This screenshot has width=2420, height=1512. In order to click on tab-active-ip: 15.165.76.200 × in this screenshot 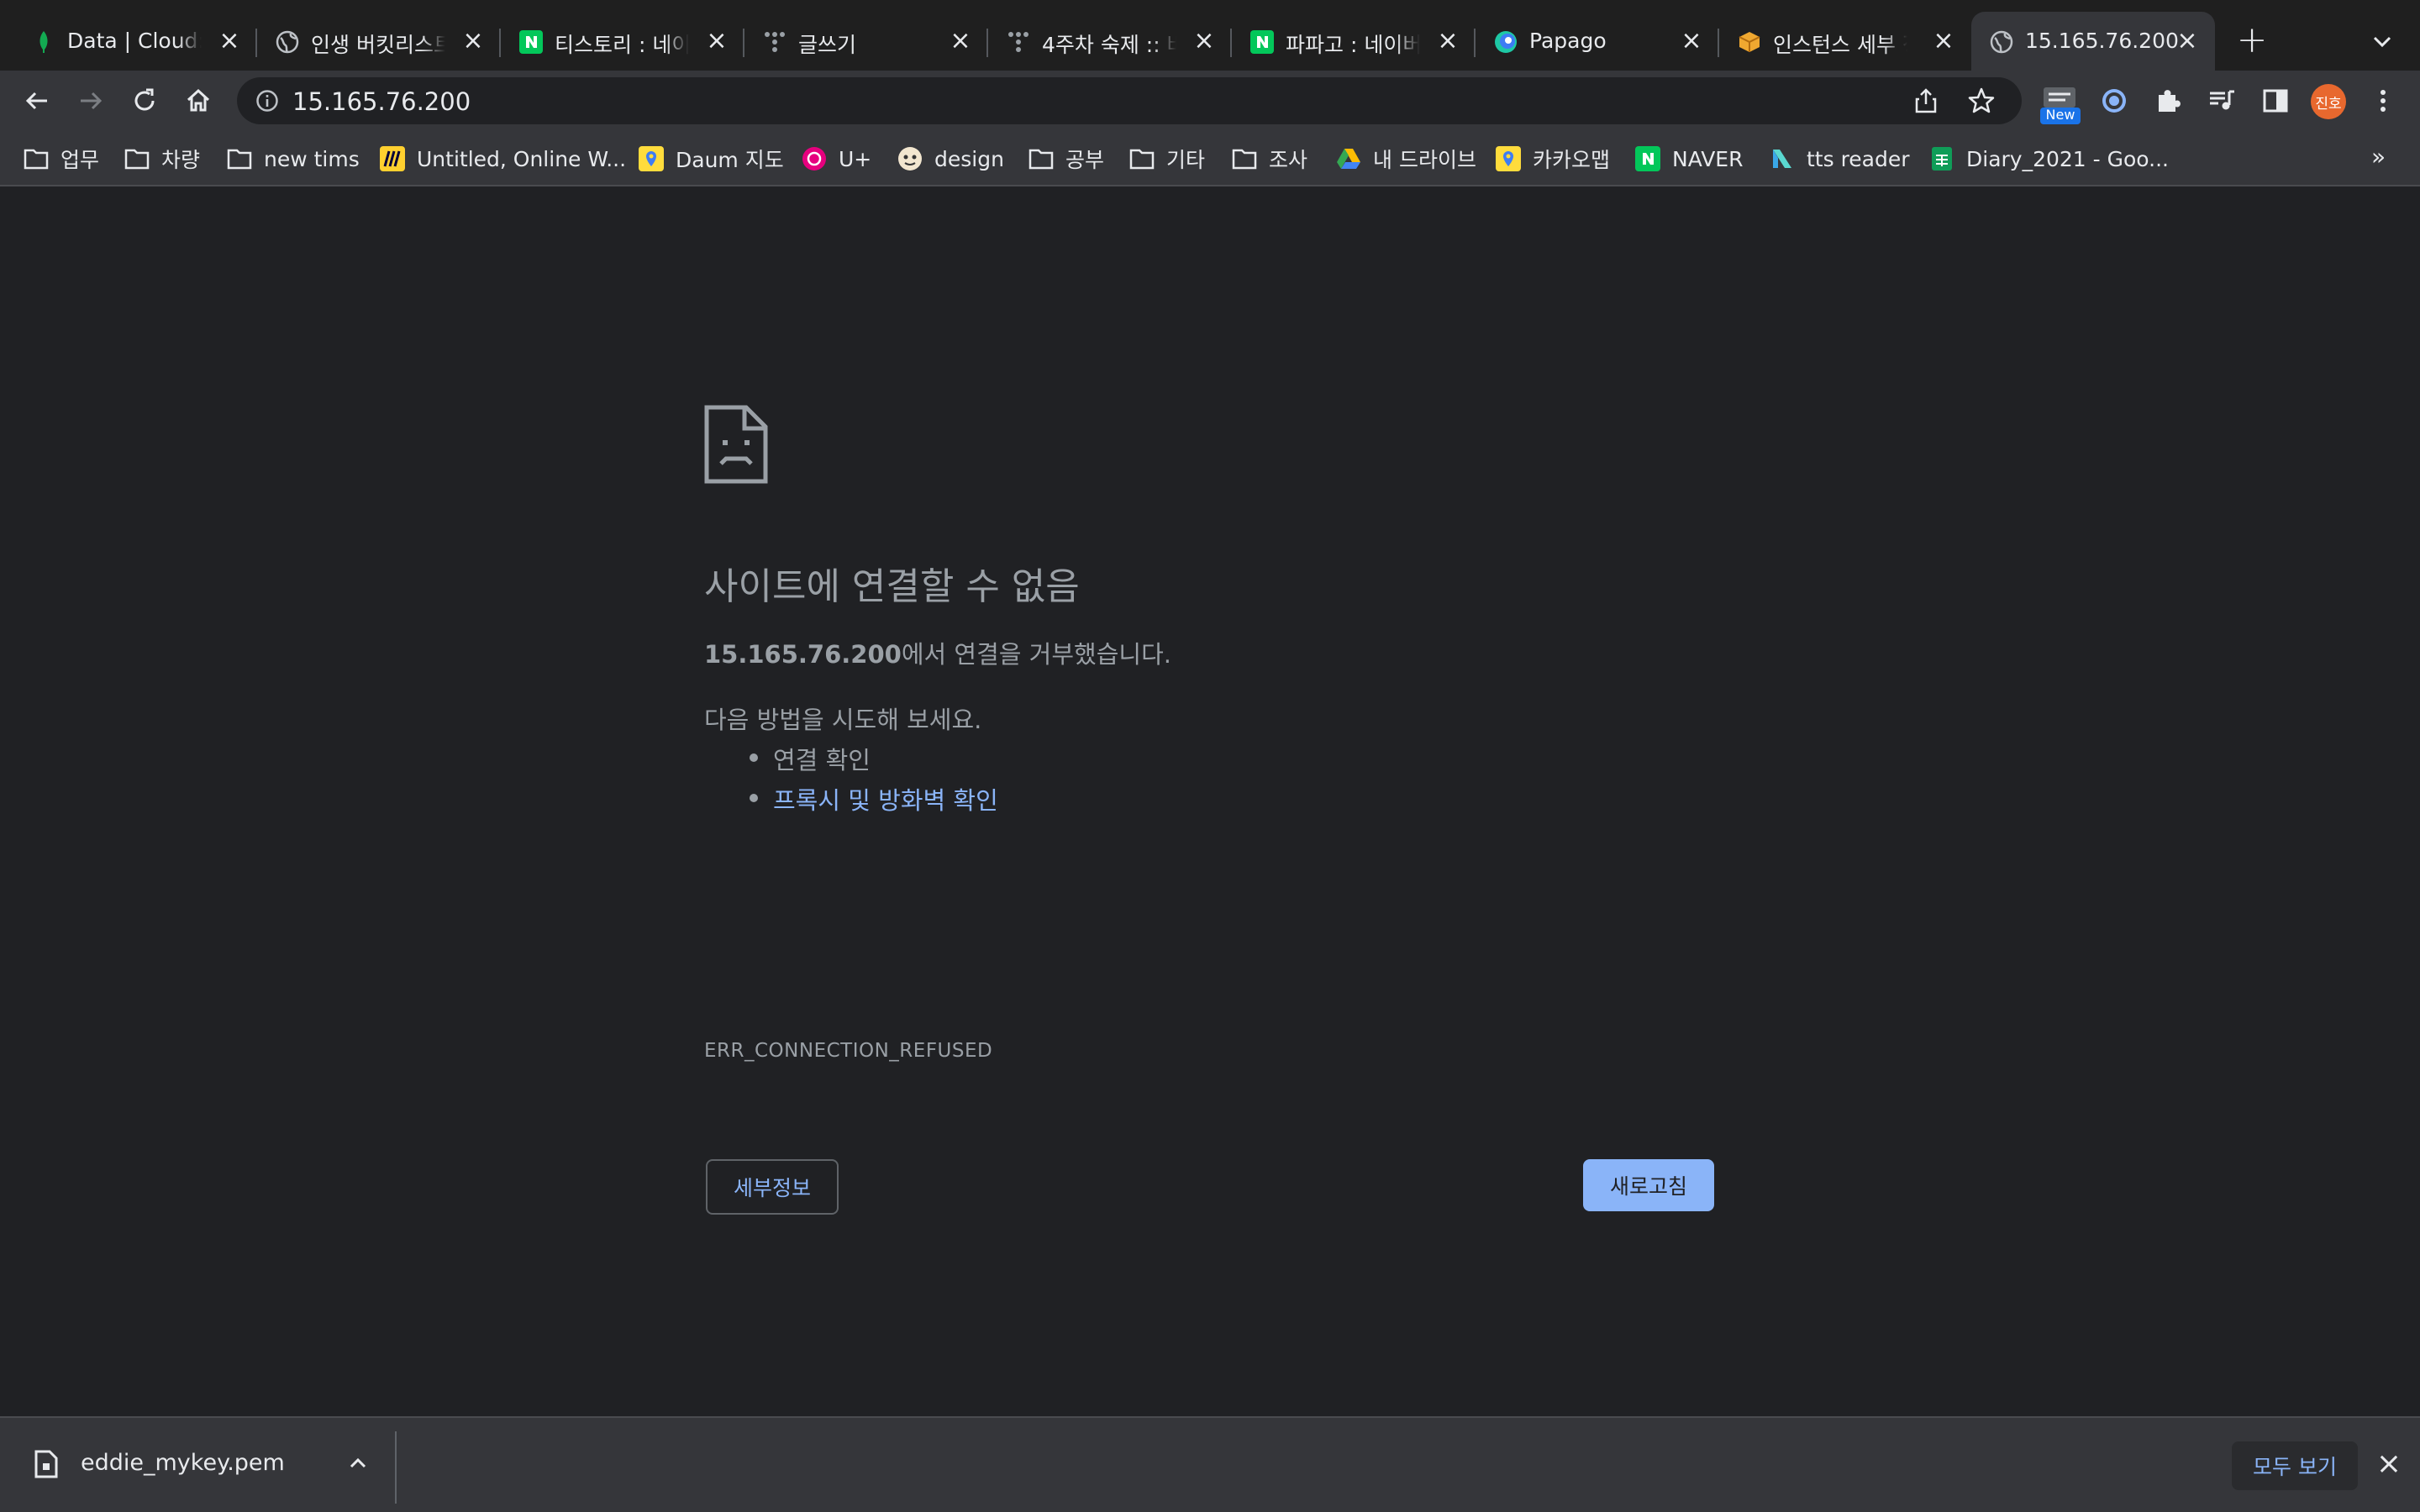, I will do `click(2093, 41)`.